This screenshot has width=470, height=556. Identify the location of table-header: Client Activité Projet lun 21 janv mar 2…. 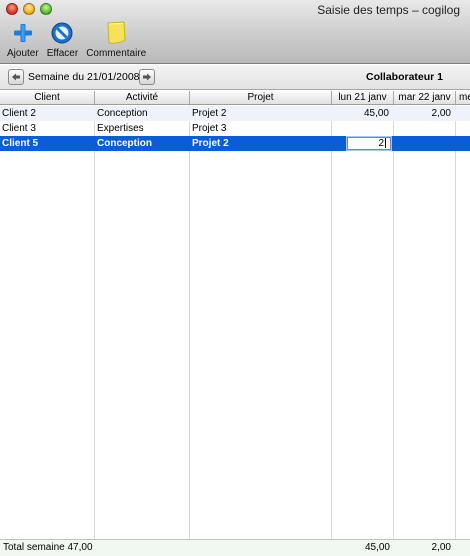
(235, 98).